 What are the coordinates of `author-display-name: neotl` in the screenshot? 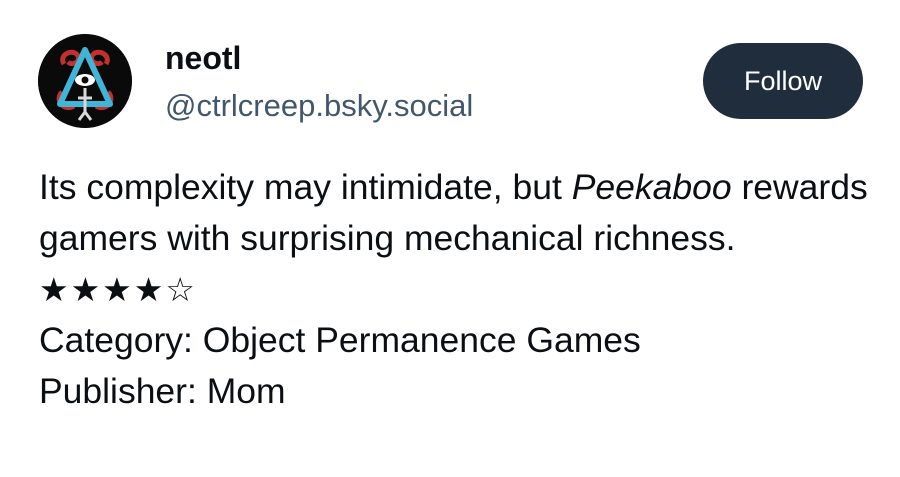 It's located at (203, 58).